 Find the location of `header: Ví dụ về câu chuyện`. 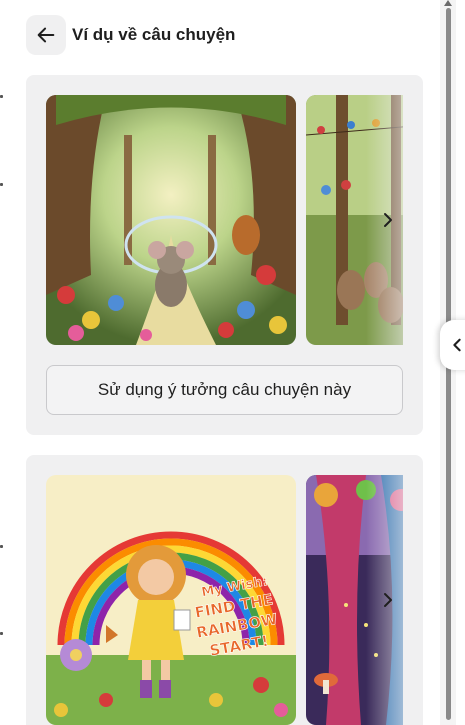

header: Ví dụ về câu chuyện is located at coordinates (130, 35).